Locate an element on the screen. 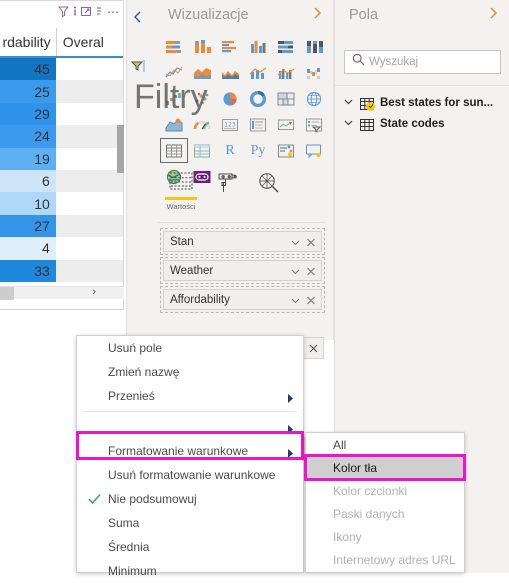 This screenshot has height=583, width=509. field-well-slot: Stan is located at coordinates (242, 241).